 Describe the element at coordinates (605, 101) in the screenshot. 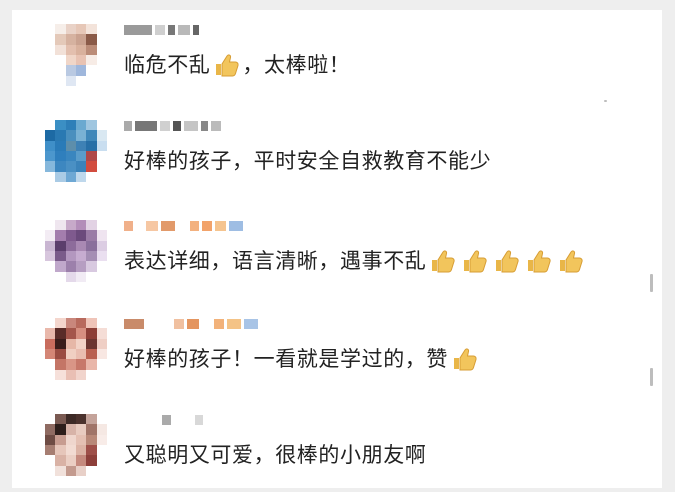

I see `scrollbar-tick` at that location.